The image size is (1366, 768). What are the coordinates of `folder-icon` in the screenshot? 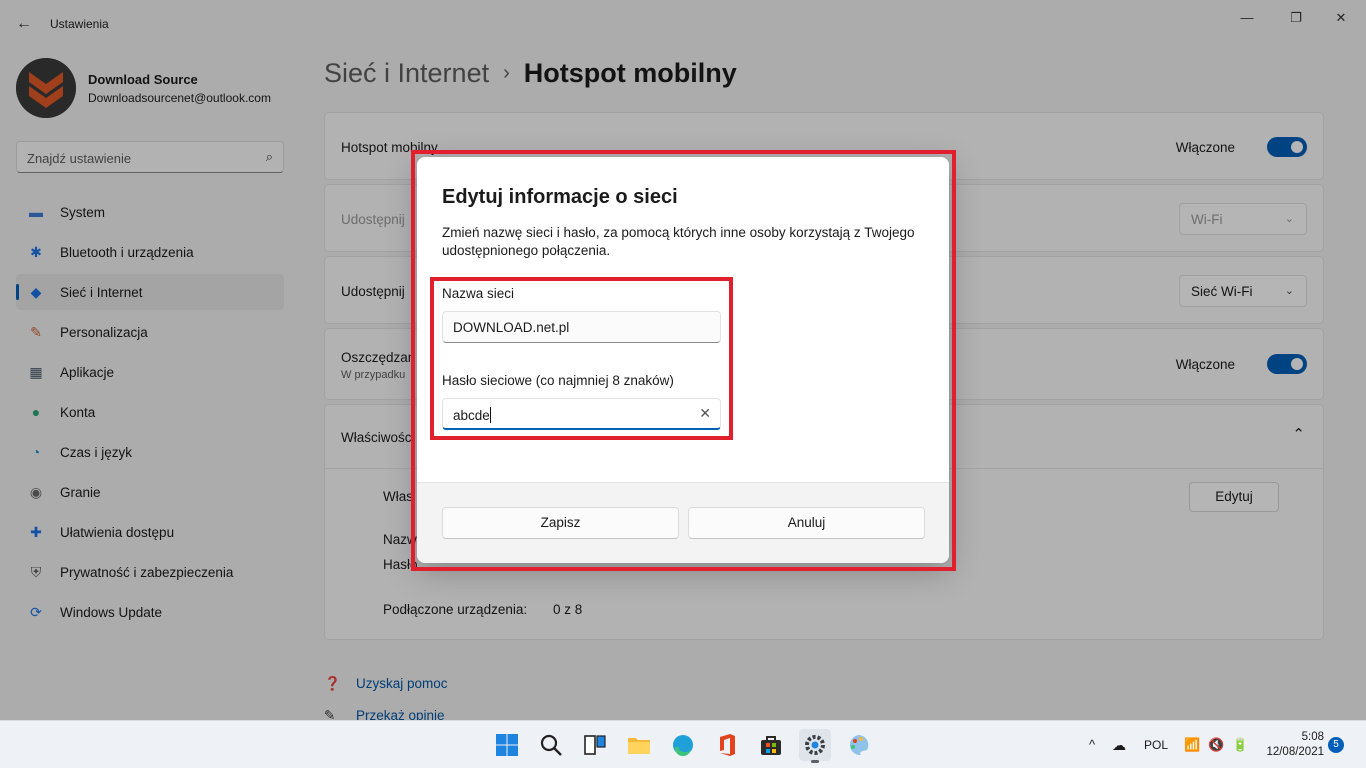 It's located at (639, 746).